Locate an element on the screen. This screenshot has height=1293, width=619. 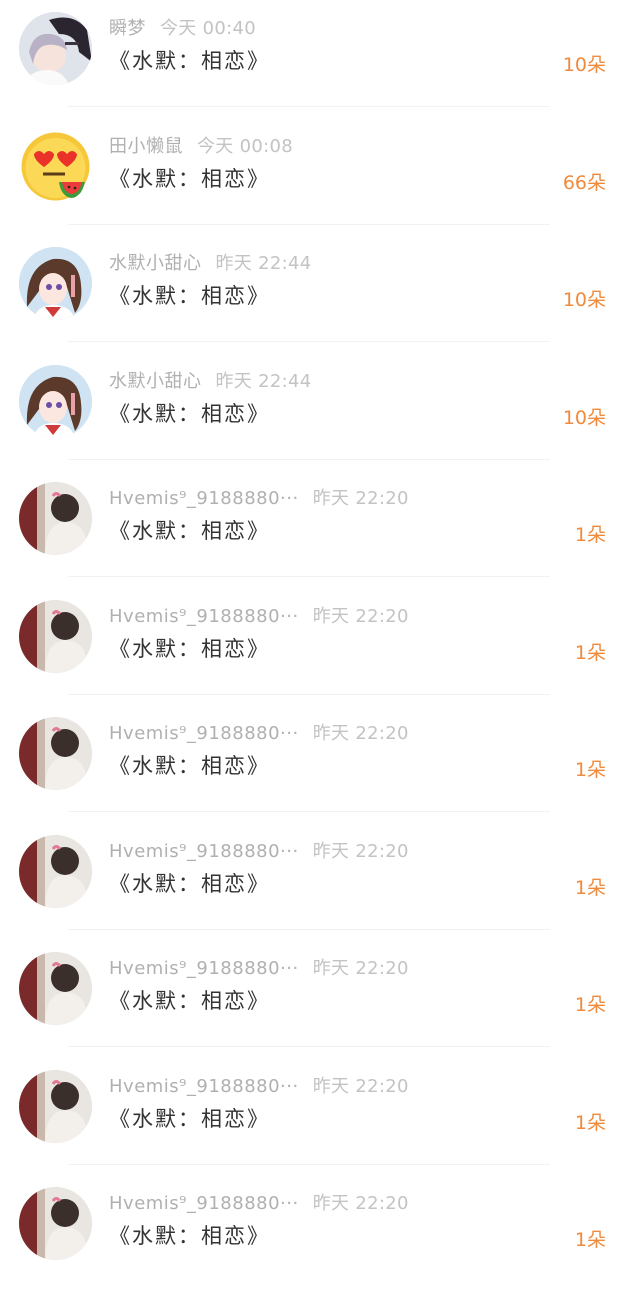
sender-name: 田小懒鼠 is located at coordinates (146, 146).